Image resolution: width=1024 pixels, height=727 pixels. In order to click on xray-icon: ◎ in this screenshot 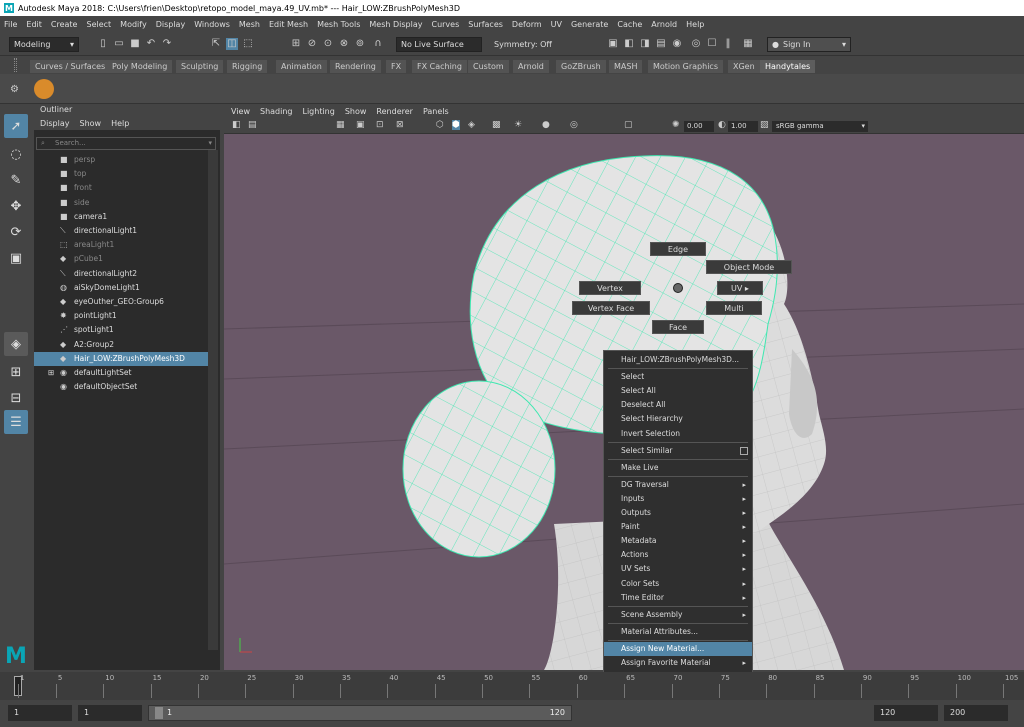, I will do `click(574, 125)`.